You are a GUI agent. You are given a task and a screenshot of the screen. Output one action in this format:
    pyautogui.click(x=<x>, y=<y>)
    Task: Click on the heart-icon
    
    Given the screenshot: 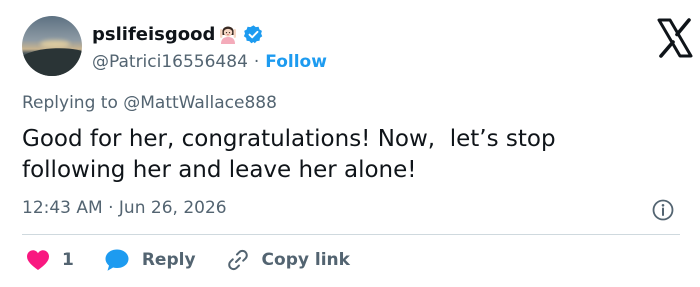 What is the action you would take?
    pyautogui.click(x=38, y=260)
    